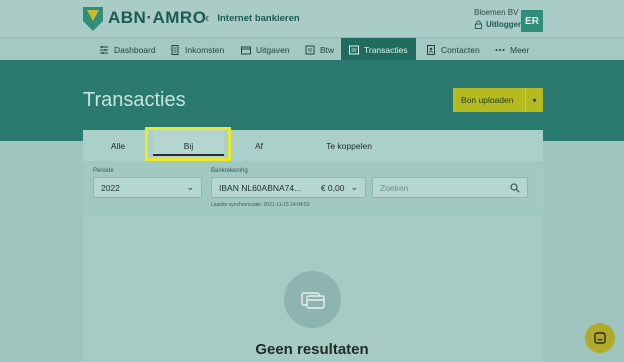 This screenshot has height=362, width=624. What do you see at coordinates (110, 187) in the screenshot?
I see `period-value: 2022` at bounding box center [110, 187].